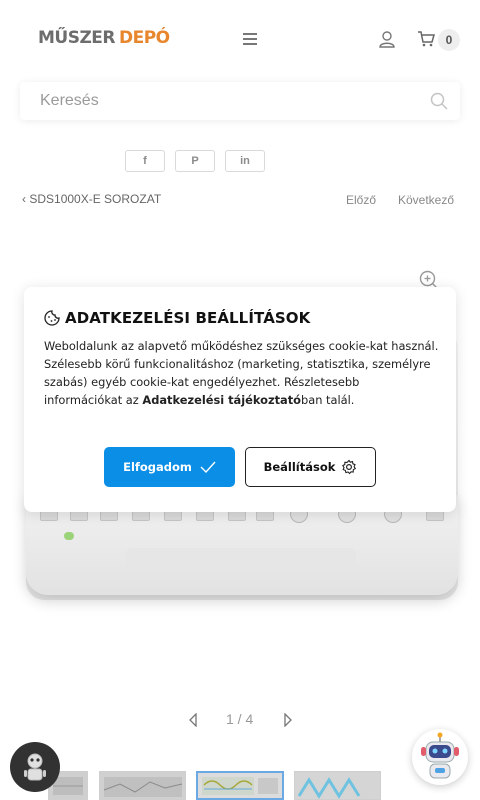 The height and width of the screenshot is (800, 480). What do you see at coordinates (157, 467) in the screenshot?
I see `accept-label: Elfogadom` at bounding box center [157, 467].